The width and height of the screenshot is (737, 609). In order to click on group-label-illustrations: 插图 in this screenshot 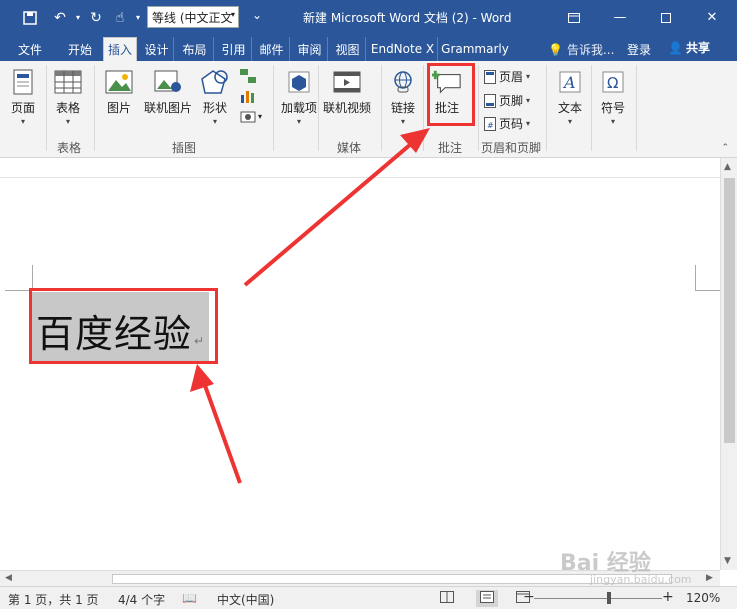, I will do `click(184, 148)`.